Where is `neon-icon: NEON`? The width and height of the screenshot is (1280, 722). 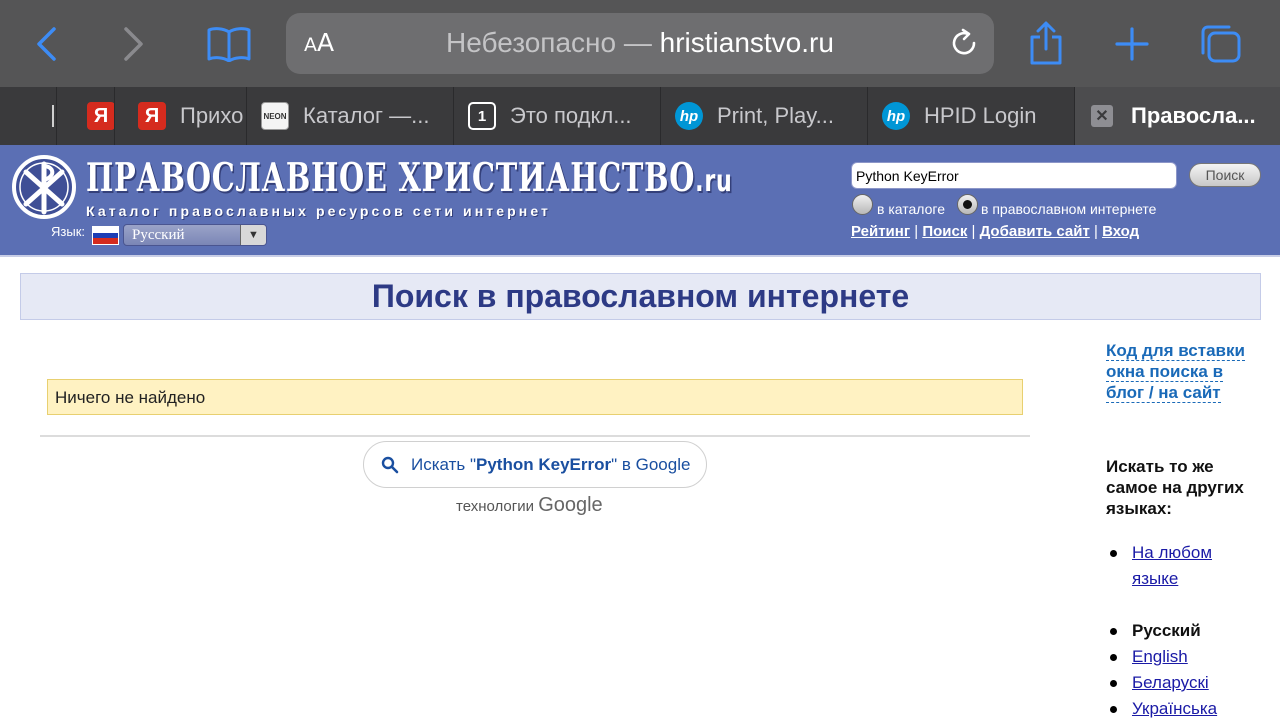
neon-icon: NEON is located at coordinates (275, 116).